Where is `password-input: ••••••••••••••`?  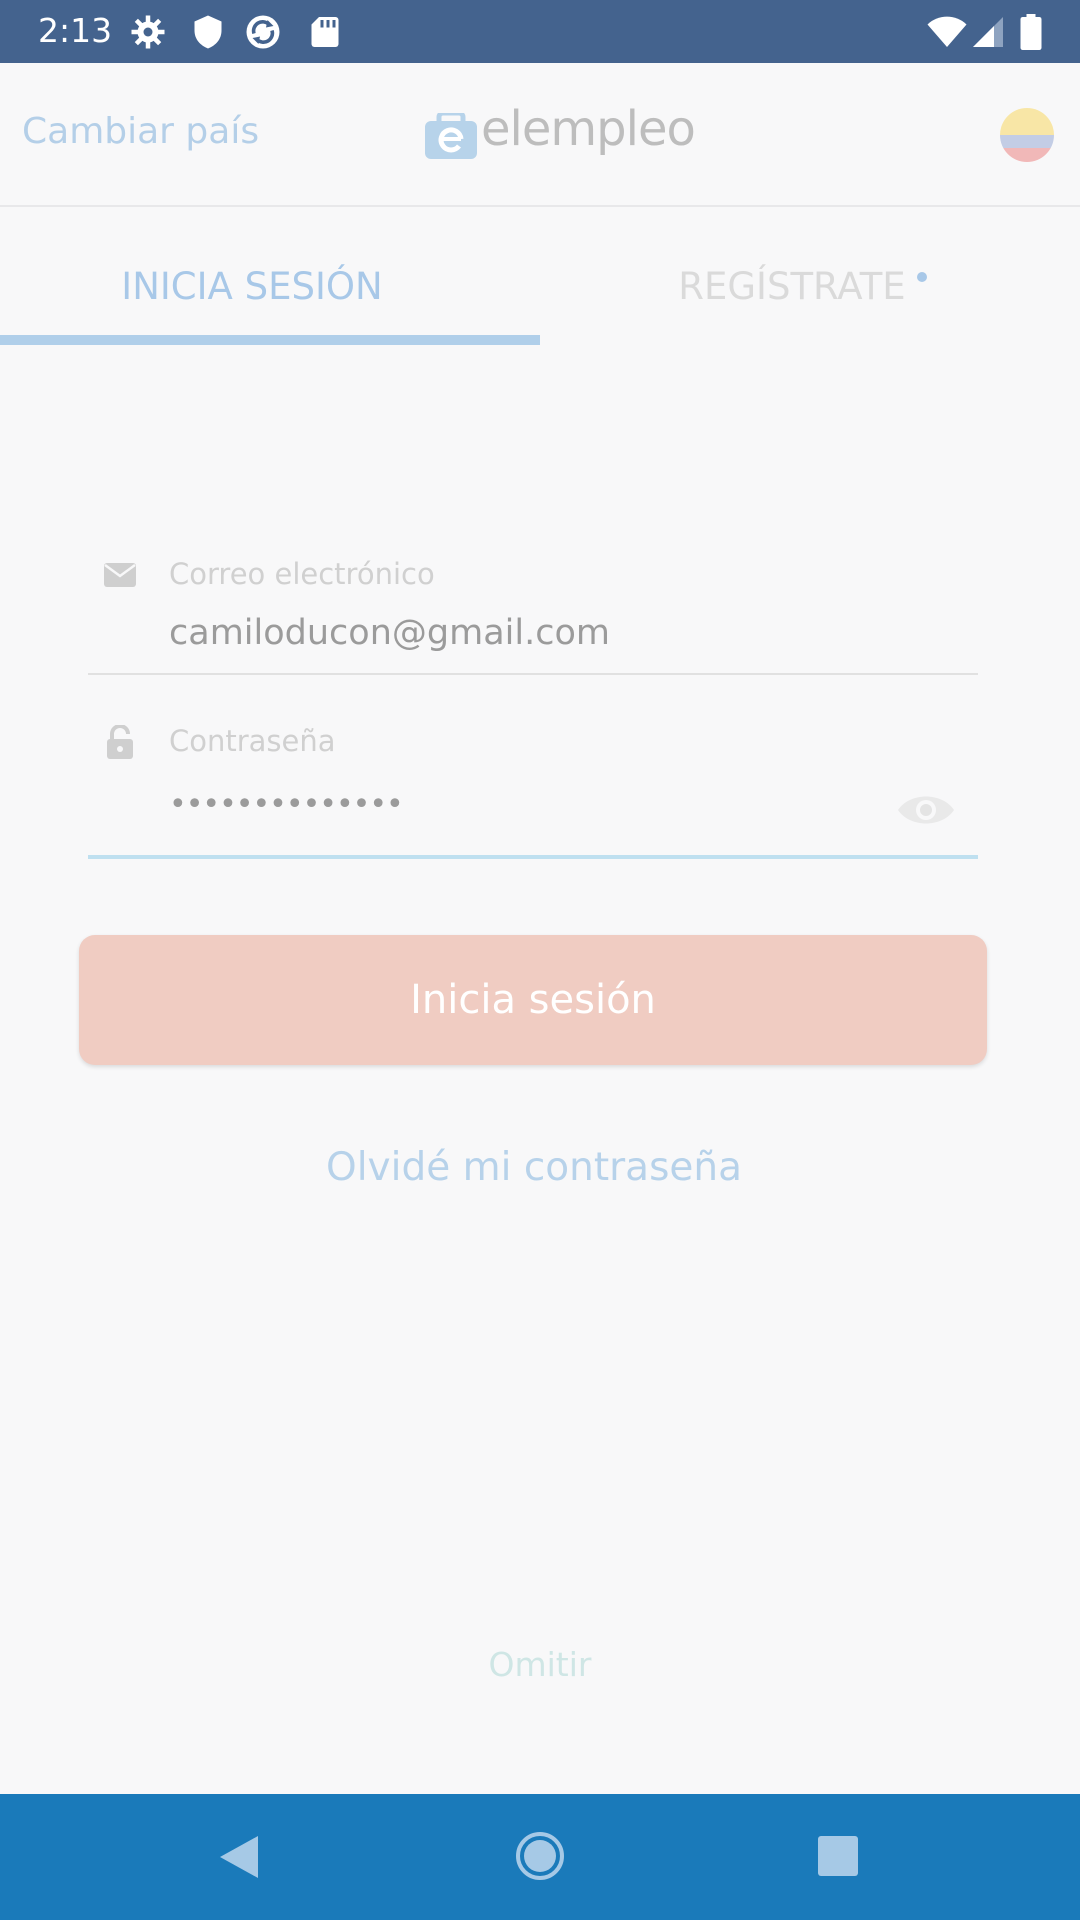
password-input: •••••••••••••• is located at coordinates (286, 804).